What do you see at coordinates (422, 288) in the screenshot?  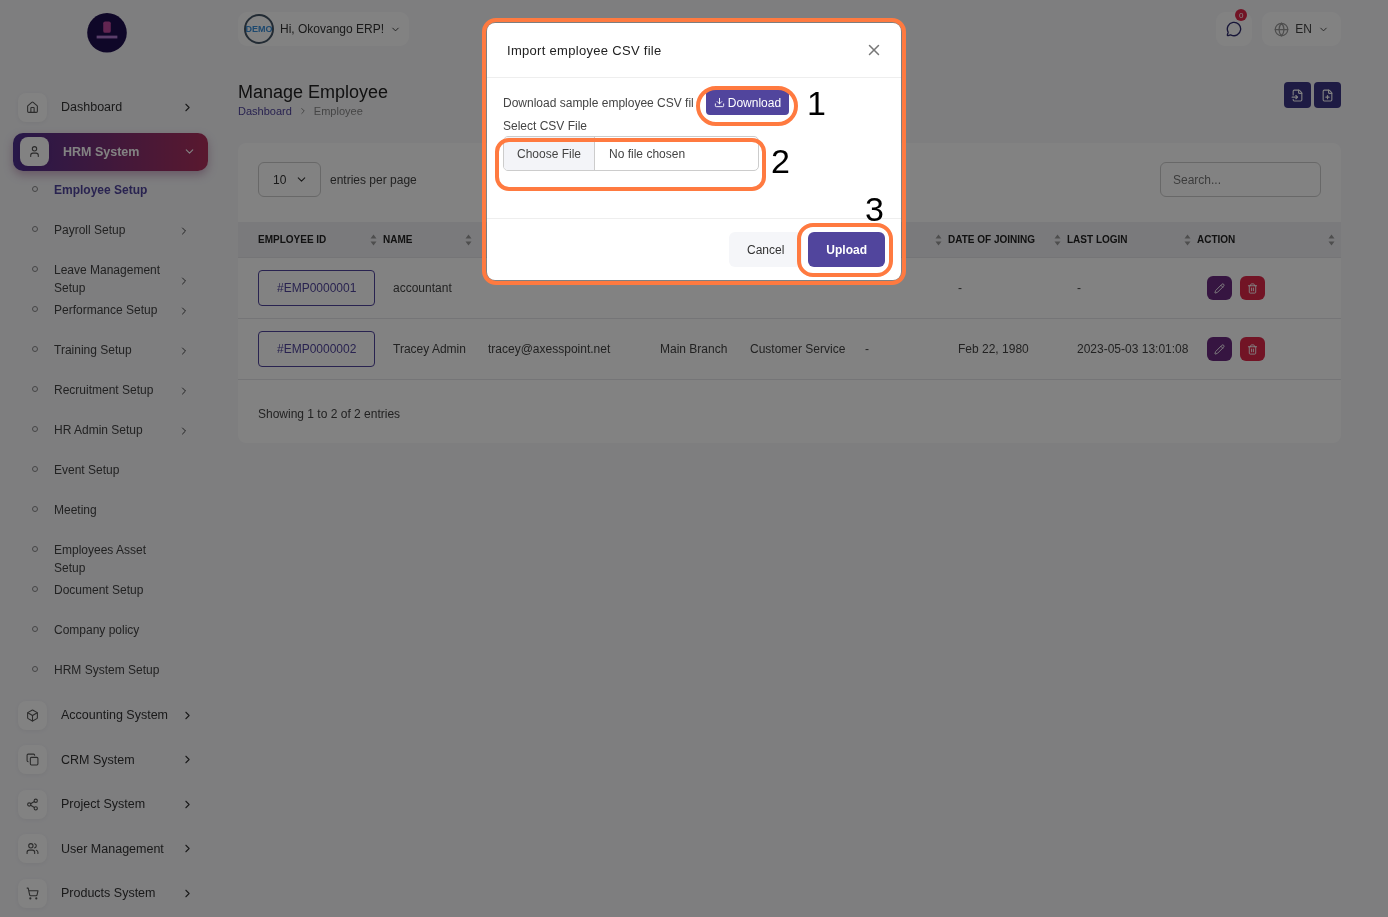 I see `table-cell: accountant` at bounding box center [422, 288].